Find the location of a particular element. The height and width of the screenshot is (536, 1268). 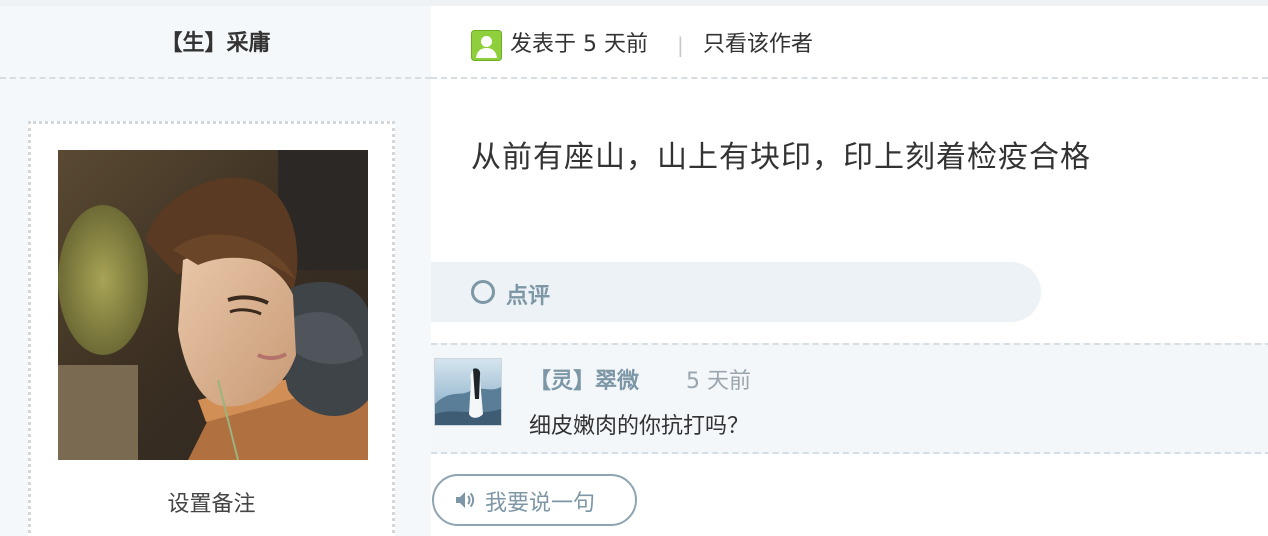

user-icon is located at coordinates (486, 45).